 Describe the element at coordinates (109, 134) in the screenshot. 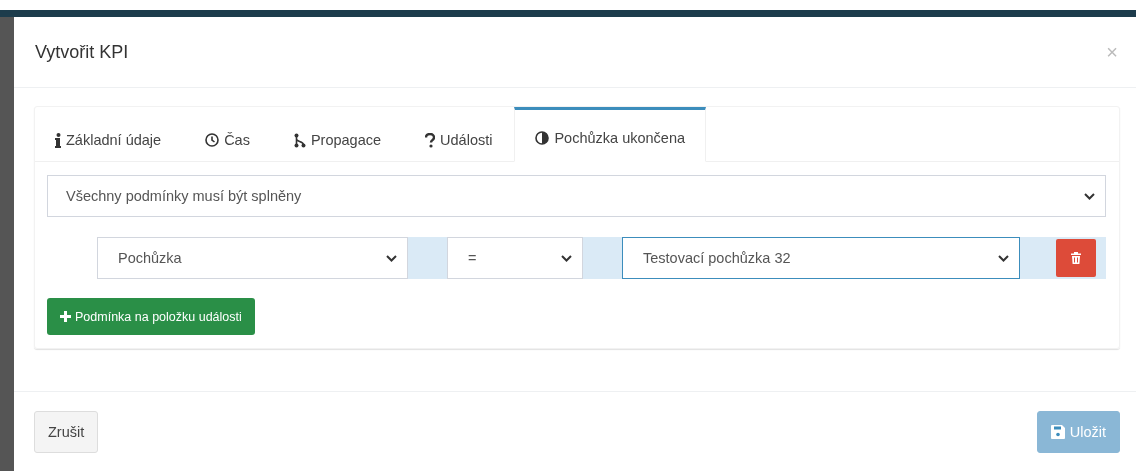

I see `tab: Základní údaje` at that location.